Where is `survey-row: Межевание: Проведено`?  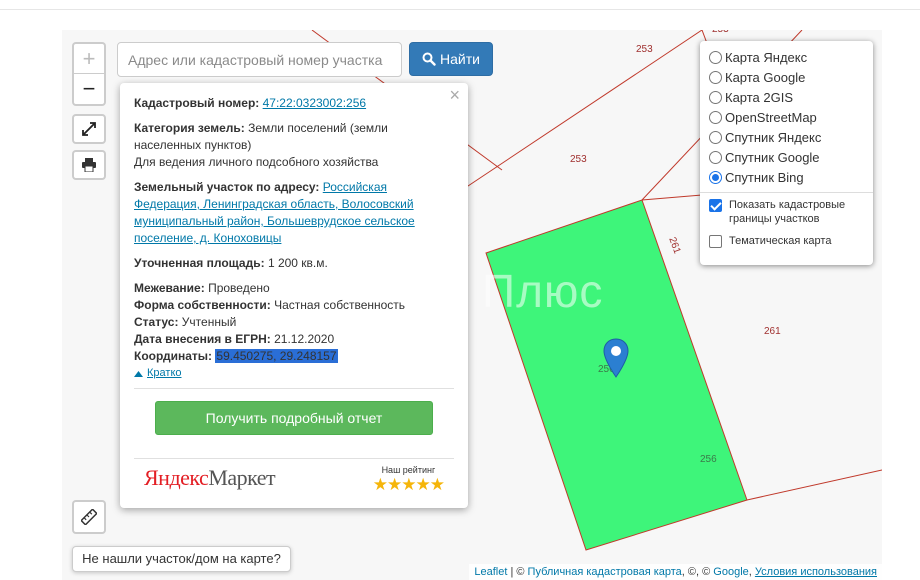 survey-row: Межевание: Проведено is located at coordinates (294, 288).